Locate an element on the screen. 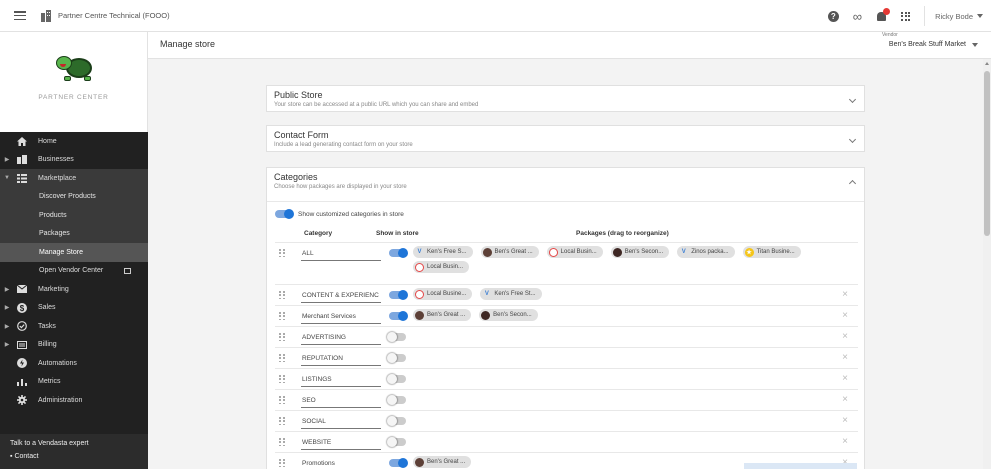 The image size is (991, 469). building-icon is located at coordinates (22, 160).